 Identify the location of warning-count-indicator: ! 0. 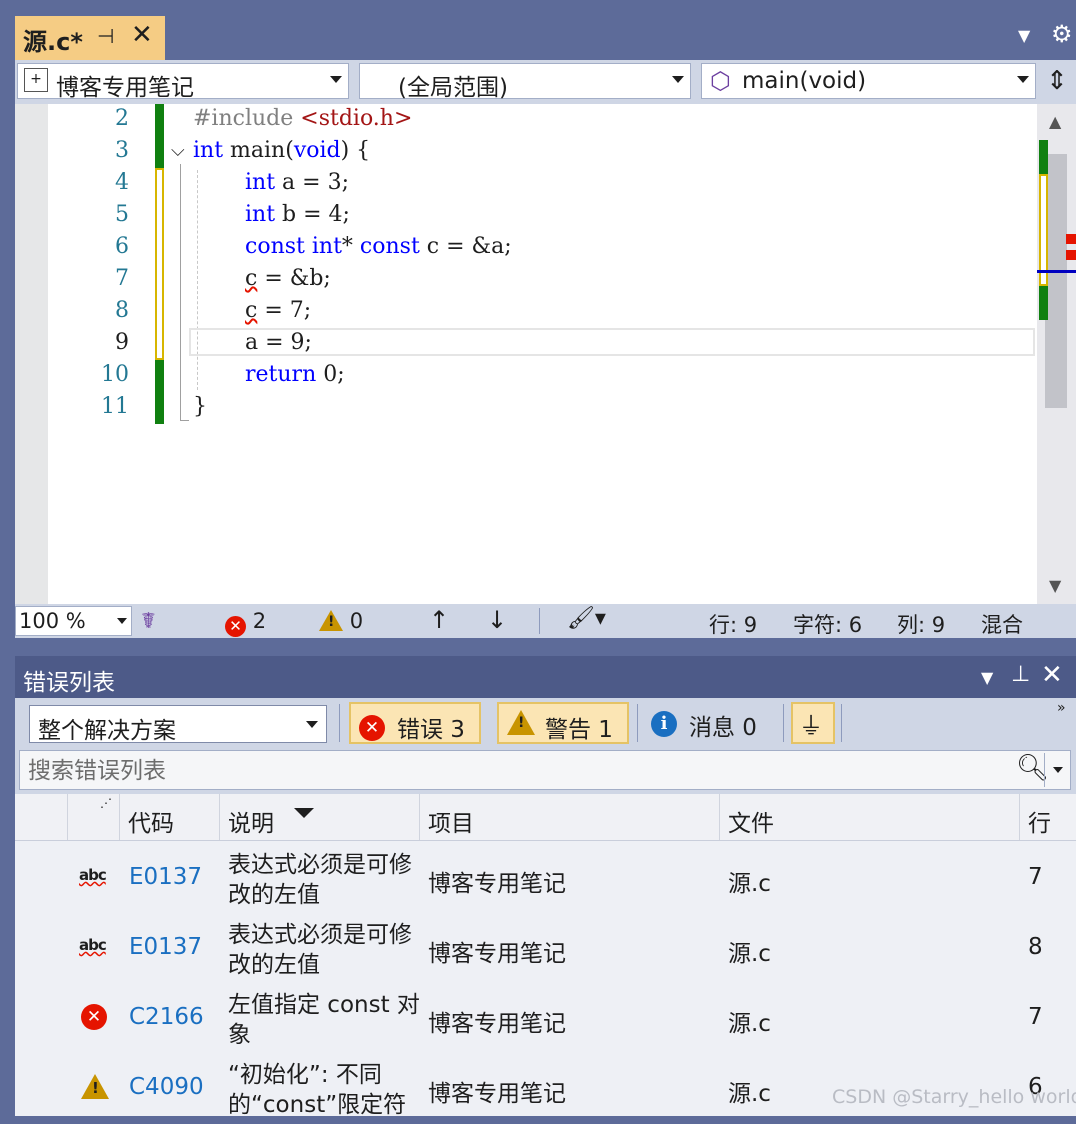
(341, 621).